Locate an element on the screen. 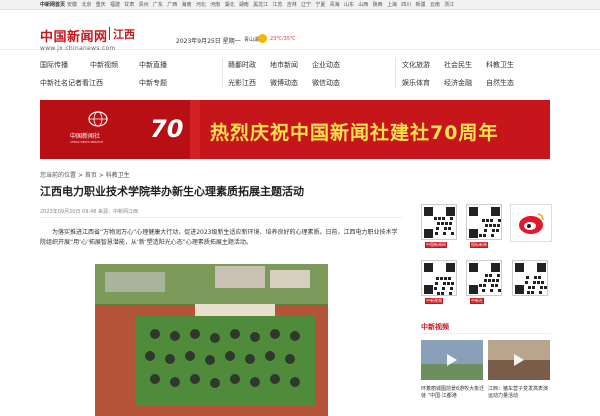 Image resolution: width=600 pixels, height=416 pixels. nav-international: 国际传播 is located at coordinates (54, 65).